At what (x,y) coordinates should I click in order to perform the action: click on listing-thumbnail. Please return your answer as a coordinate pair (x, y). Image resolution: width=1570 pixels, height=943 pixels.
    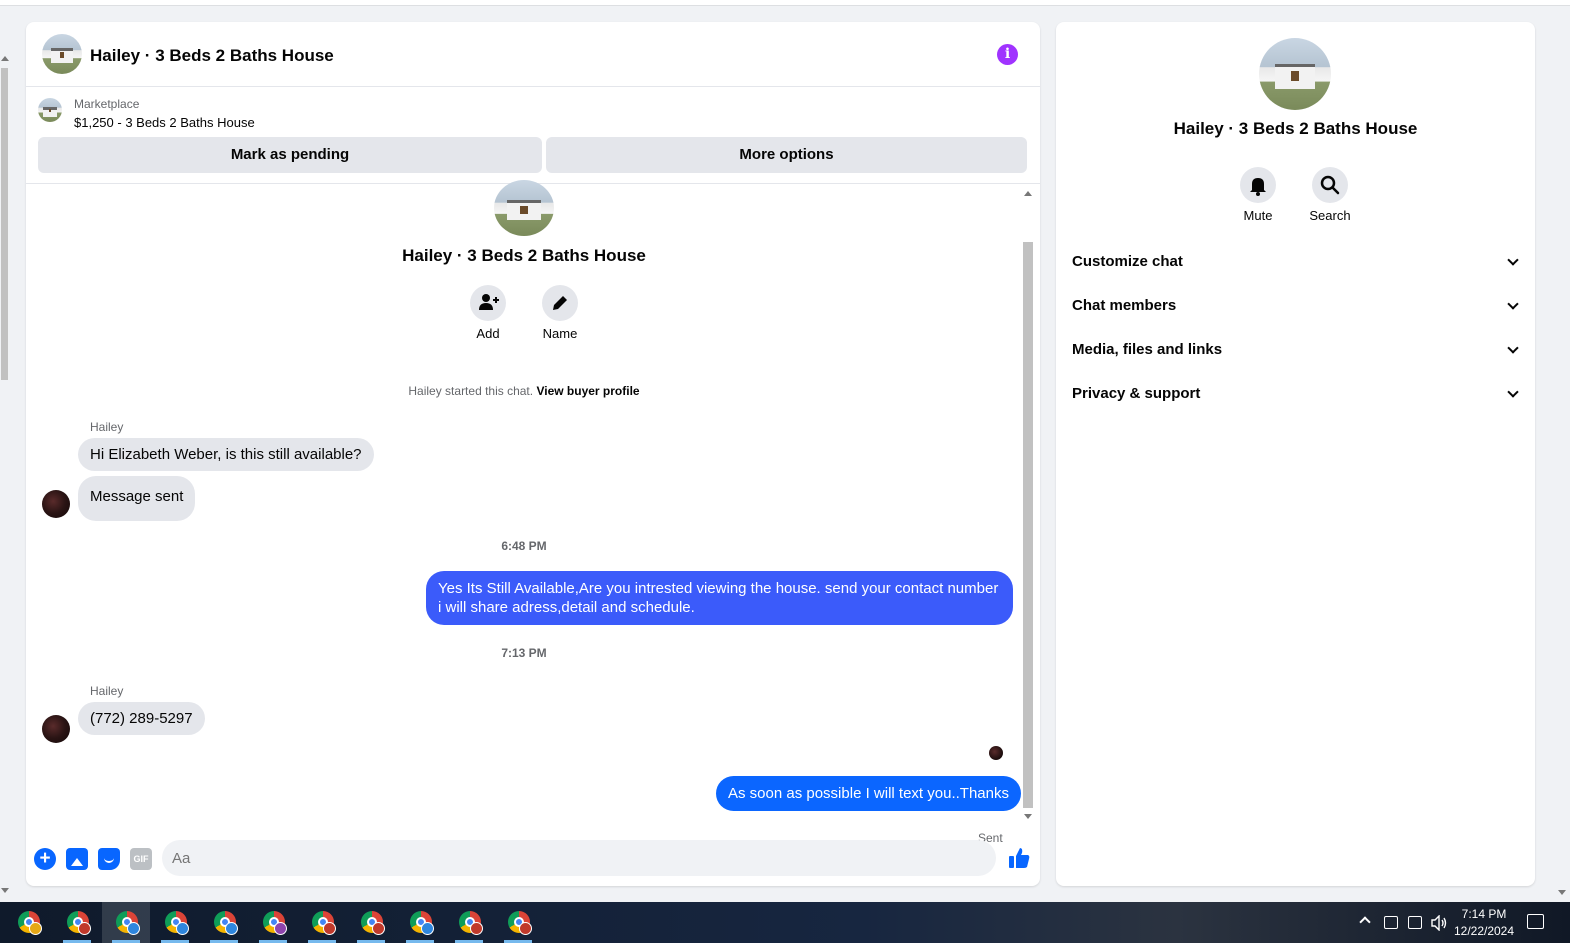
    Looking at the image, I should click on (50, 110).